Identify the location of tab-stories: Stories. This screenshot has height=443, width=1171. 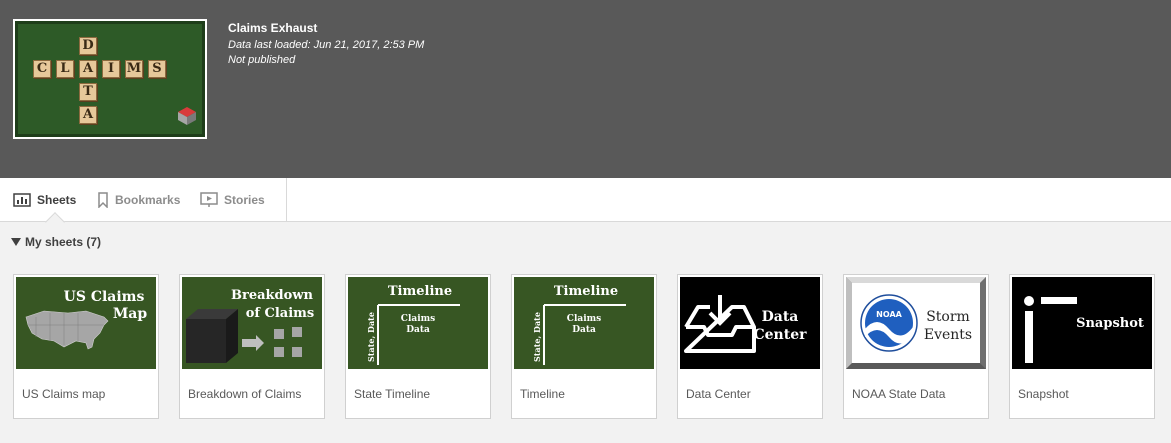
(232, 199).